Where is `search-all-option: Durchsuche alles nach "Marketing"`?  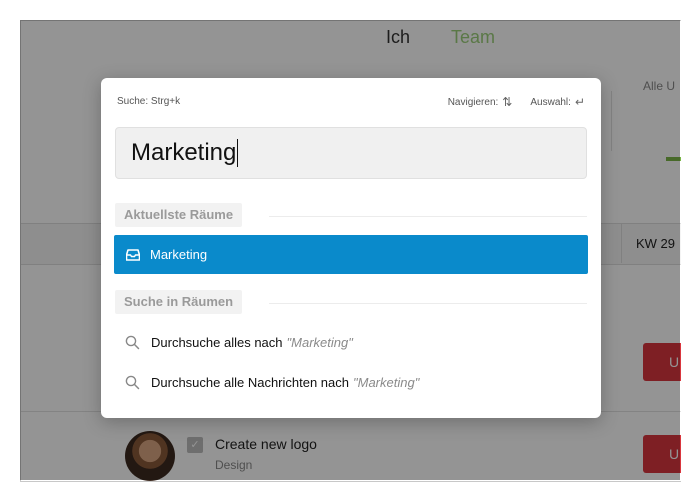 search-all-option: Durchsuche alles nach "Marketing" is located at coordinates (351, 342).